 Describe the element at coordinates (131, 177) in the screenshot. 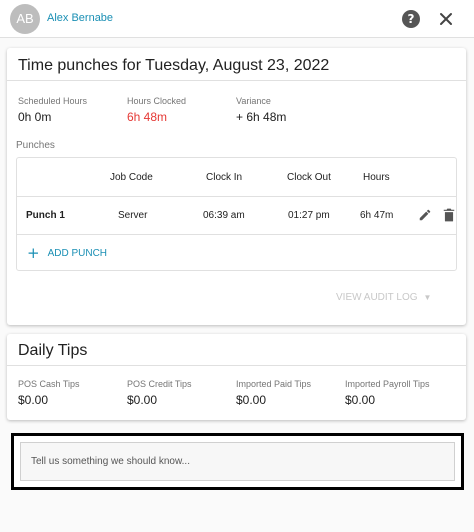

I see `column-header-job-code: Job Code` at that location.